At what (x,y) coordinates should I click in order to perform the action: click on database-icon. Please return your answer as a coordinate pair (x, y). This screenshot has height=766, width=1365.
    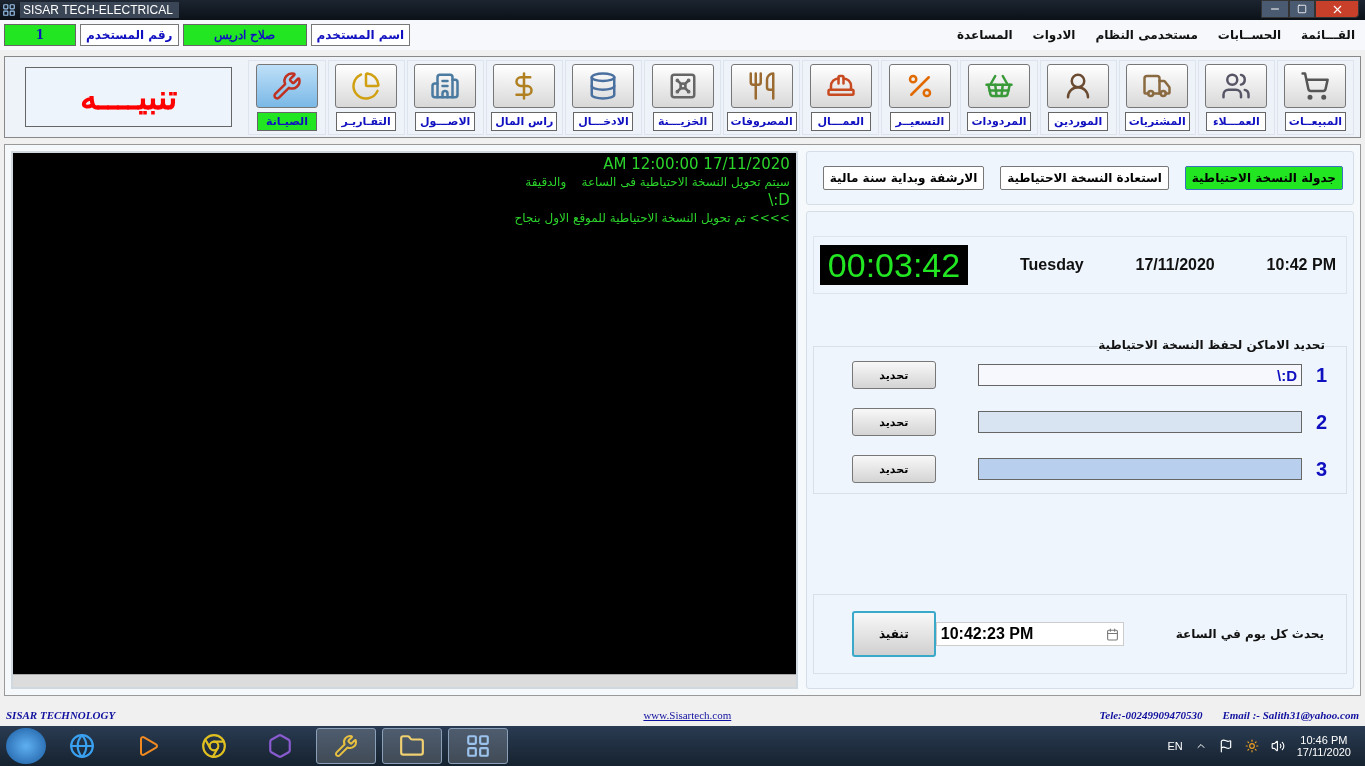
    Looking at the image, I should click on (603, 85).